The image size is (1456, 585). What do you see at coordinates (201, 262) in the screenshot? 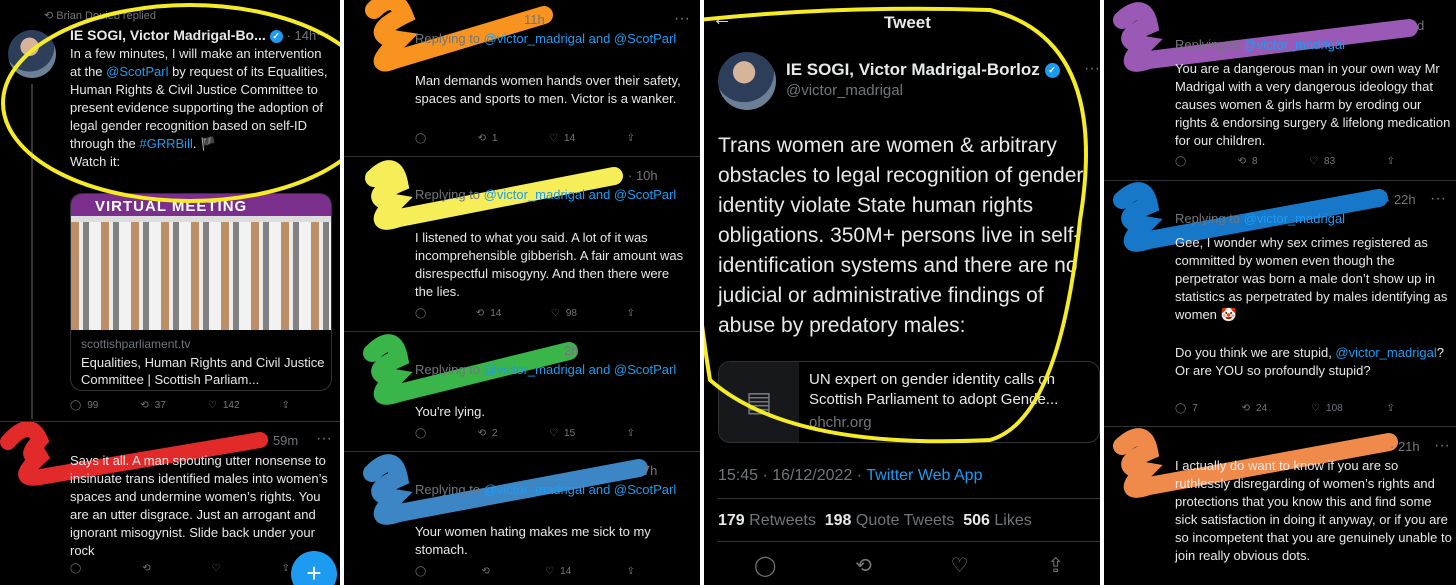
I see `card-image: VIRTUAL MEETING` at bounding box center [201, 262].